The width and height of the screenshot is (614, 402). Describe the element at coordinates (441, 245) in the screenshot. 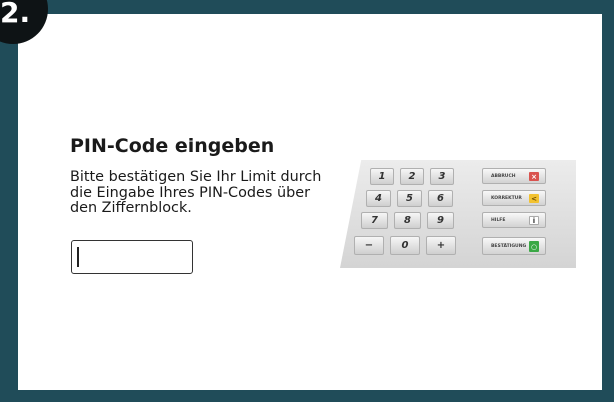

I see `key-plus: +` at that location.